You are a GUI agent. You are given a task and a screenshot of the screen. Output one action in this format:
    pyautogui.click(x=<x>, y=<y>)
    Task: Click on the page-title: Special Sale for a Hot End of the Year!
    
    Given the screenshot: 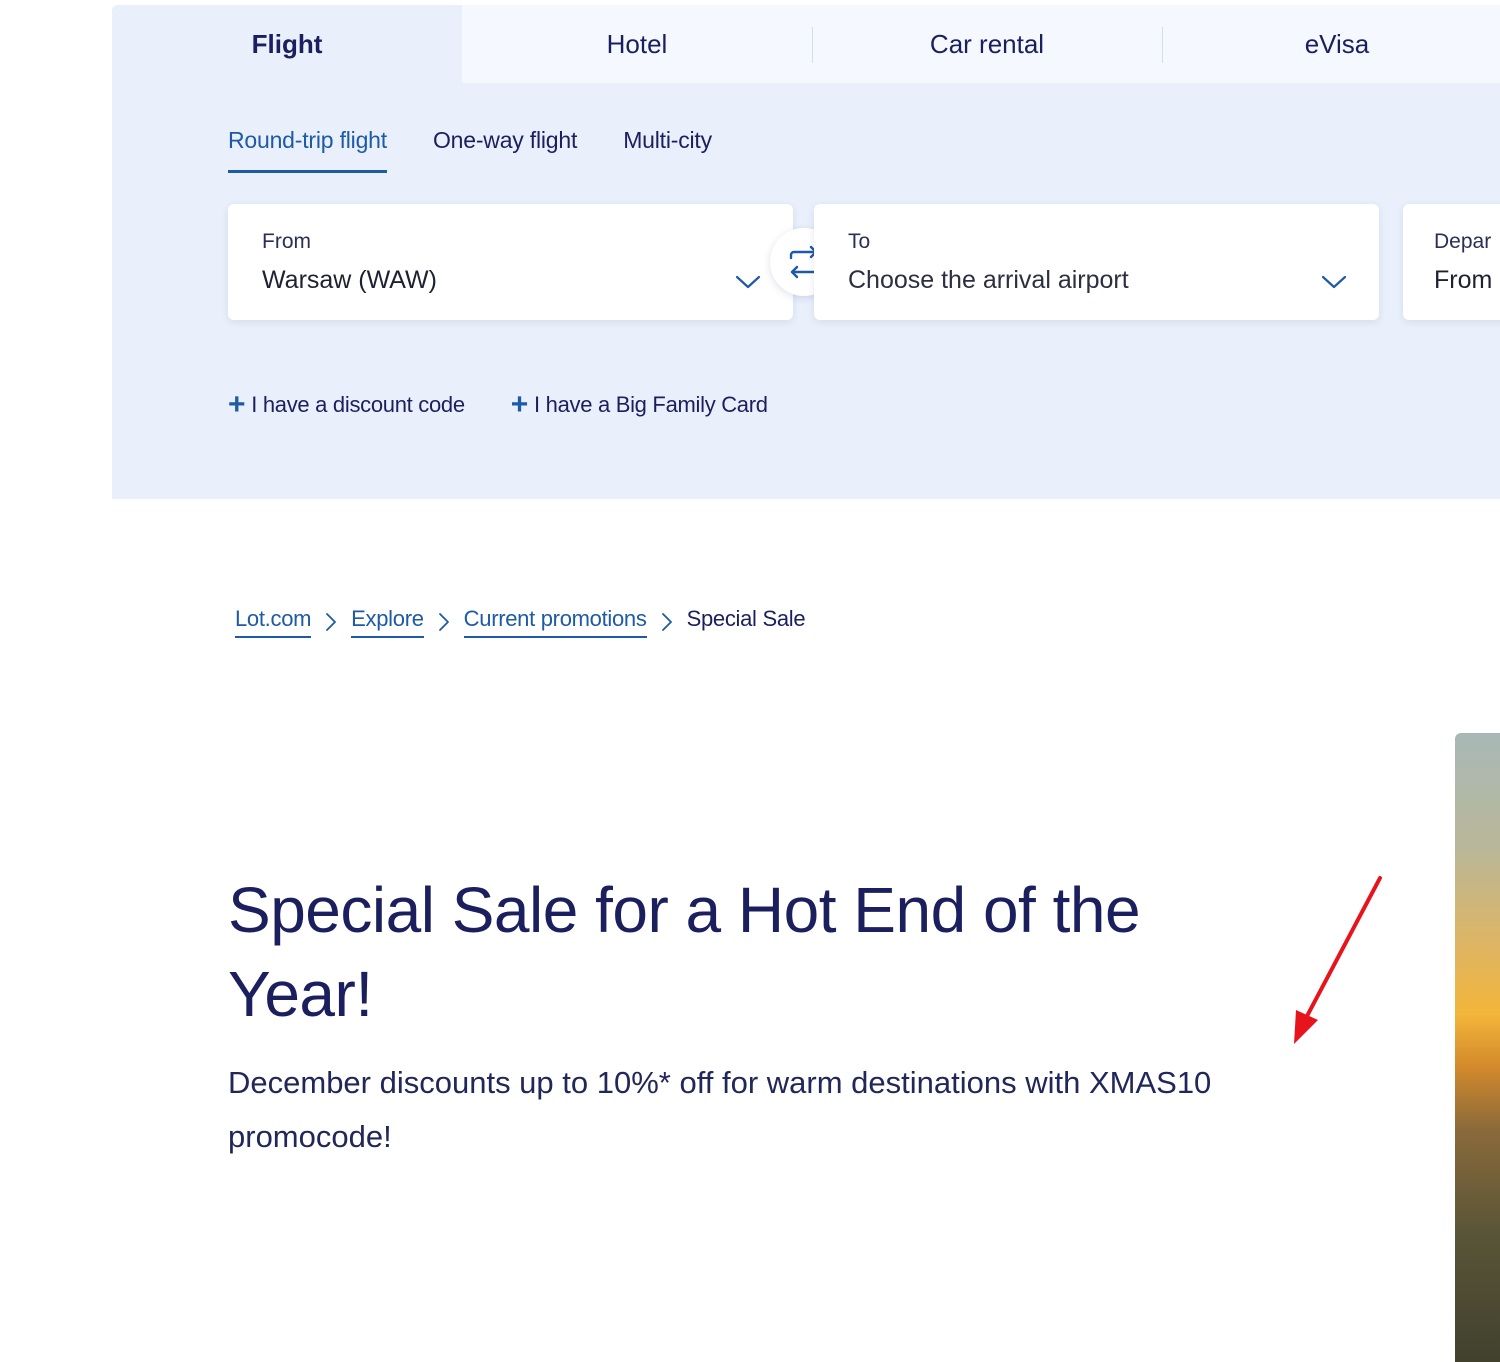 What is the action you would take?
    pyautogui.click(x=684, y=952)
    